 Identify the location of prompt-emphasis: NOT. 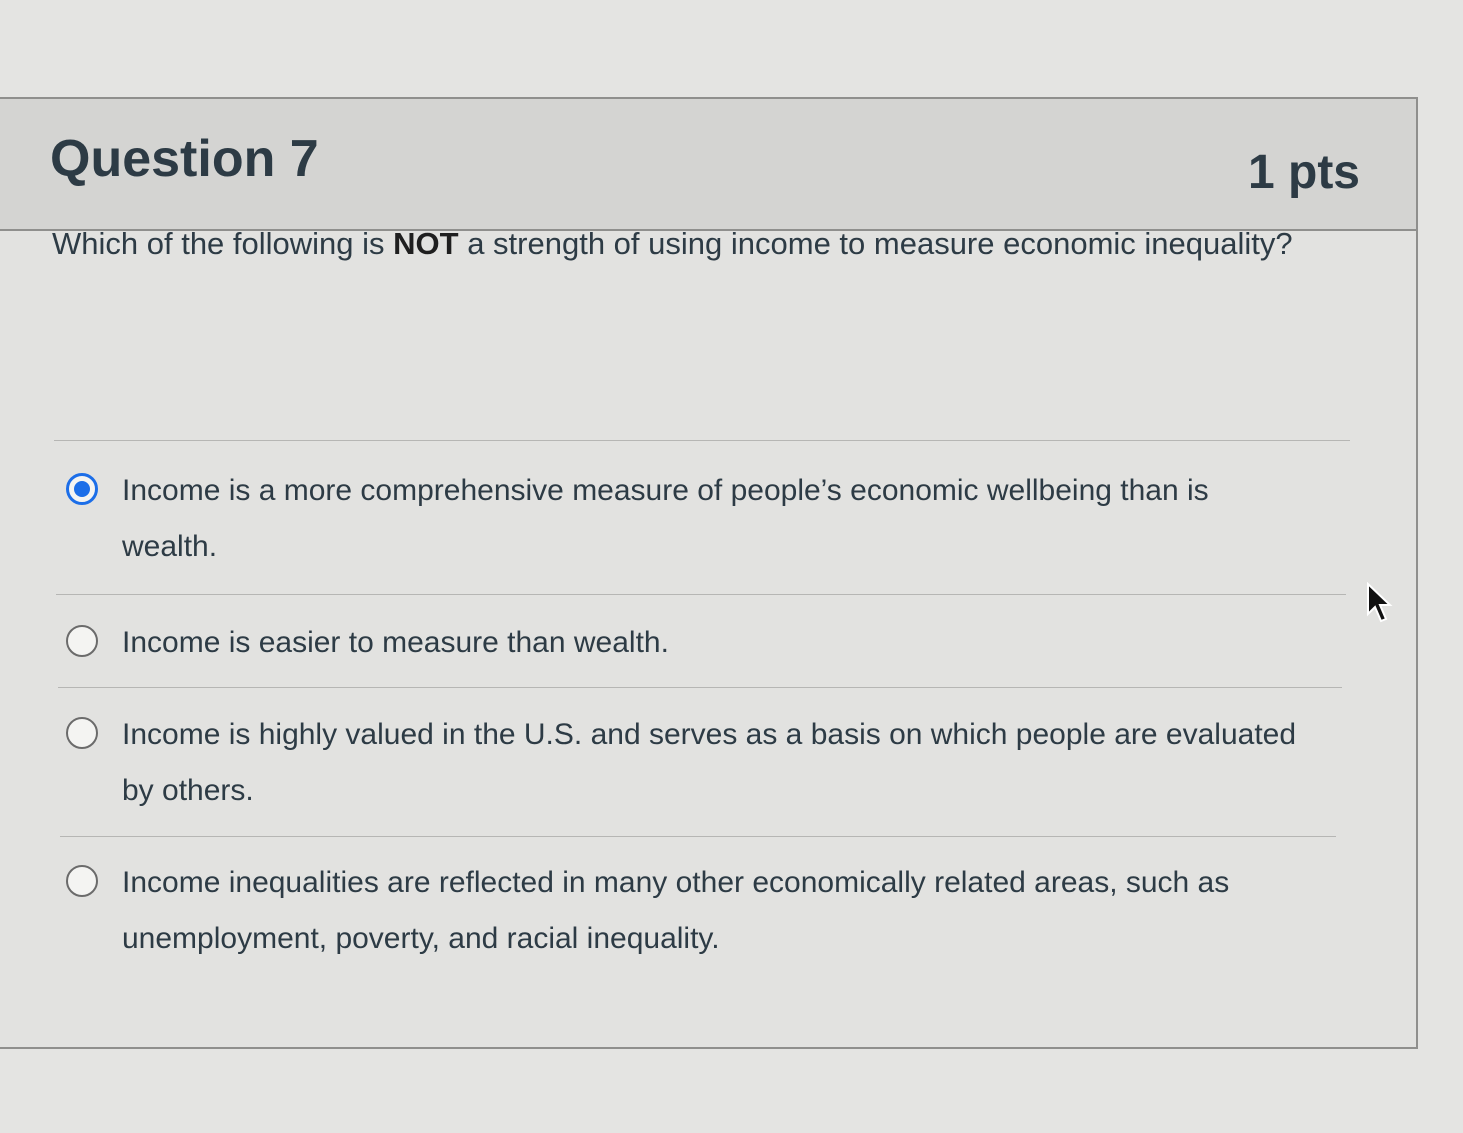
(426, 243).